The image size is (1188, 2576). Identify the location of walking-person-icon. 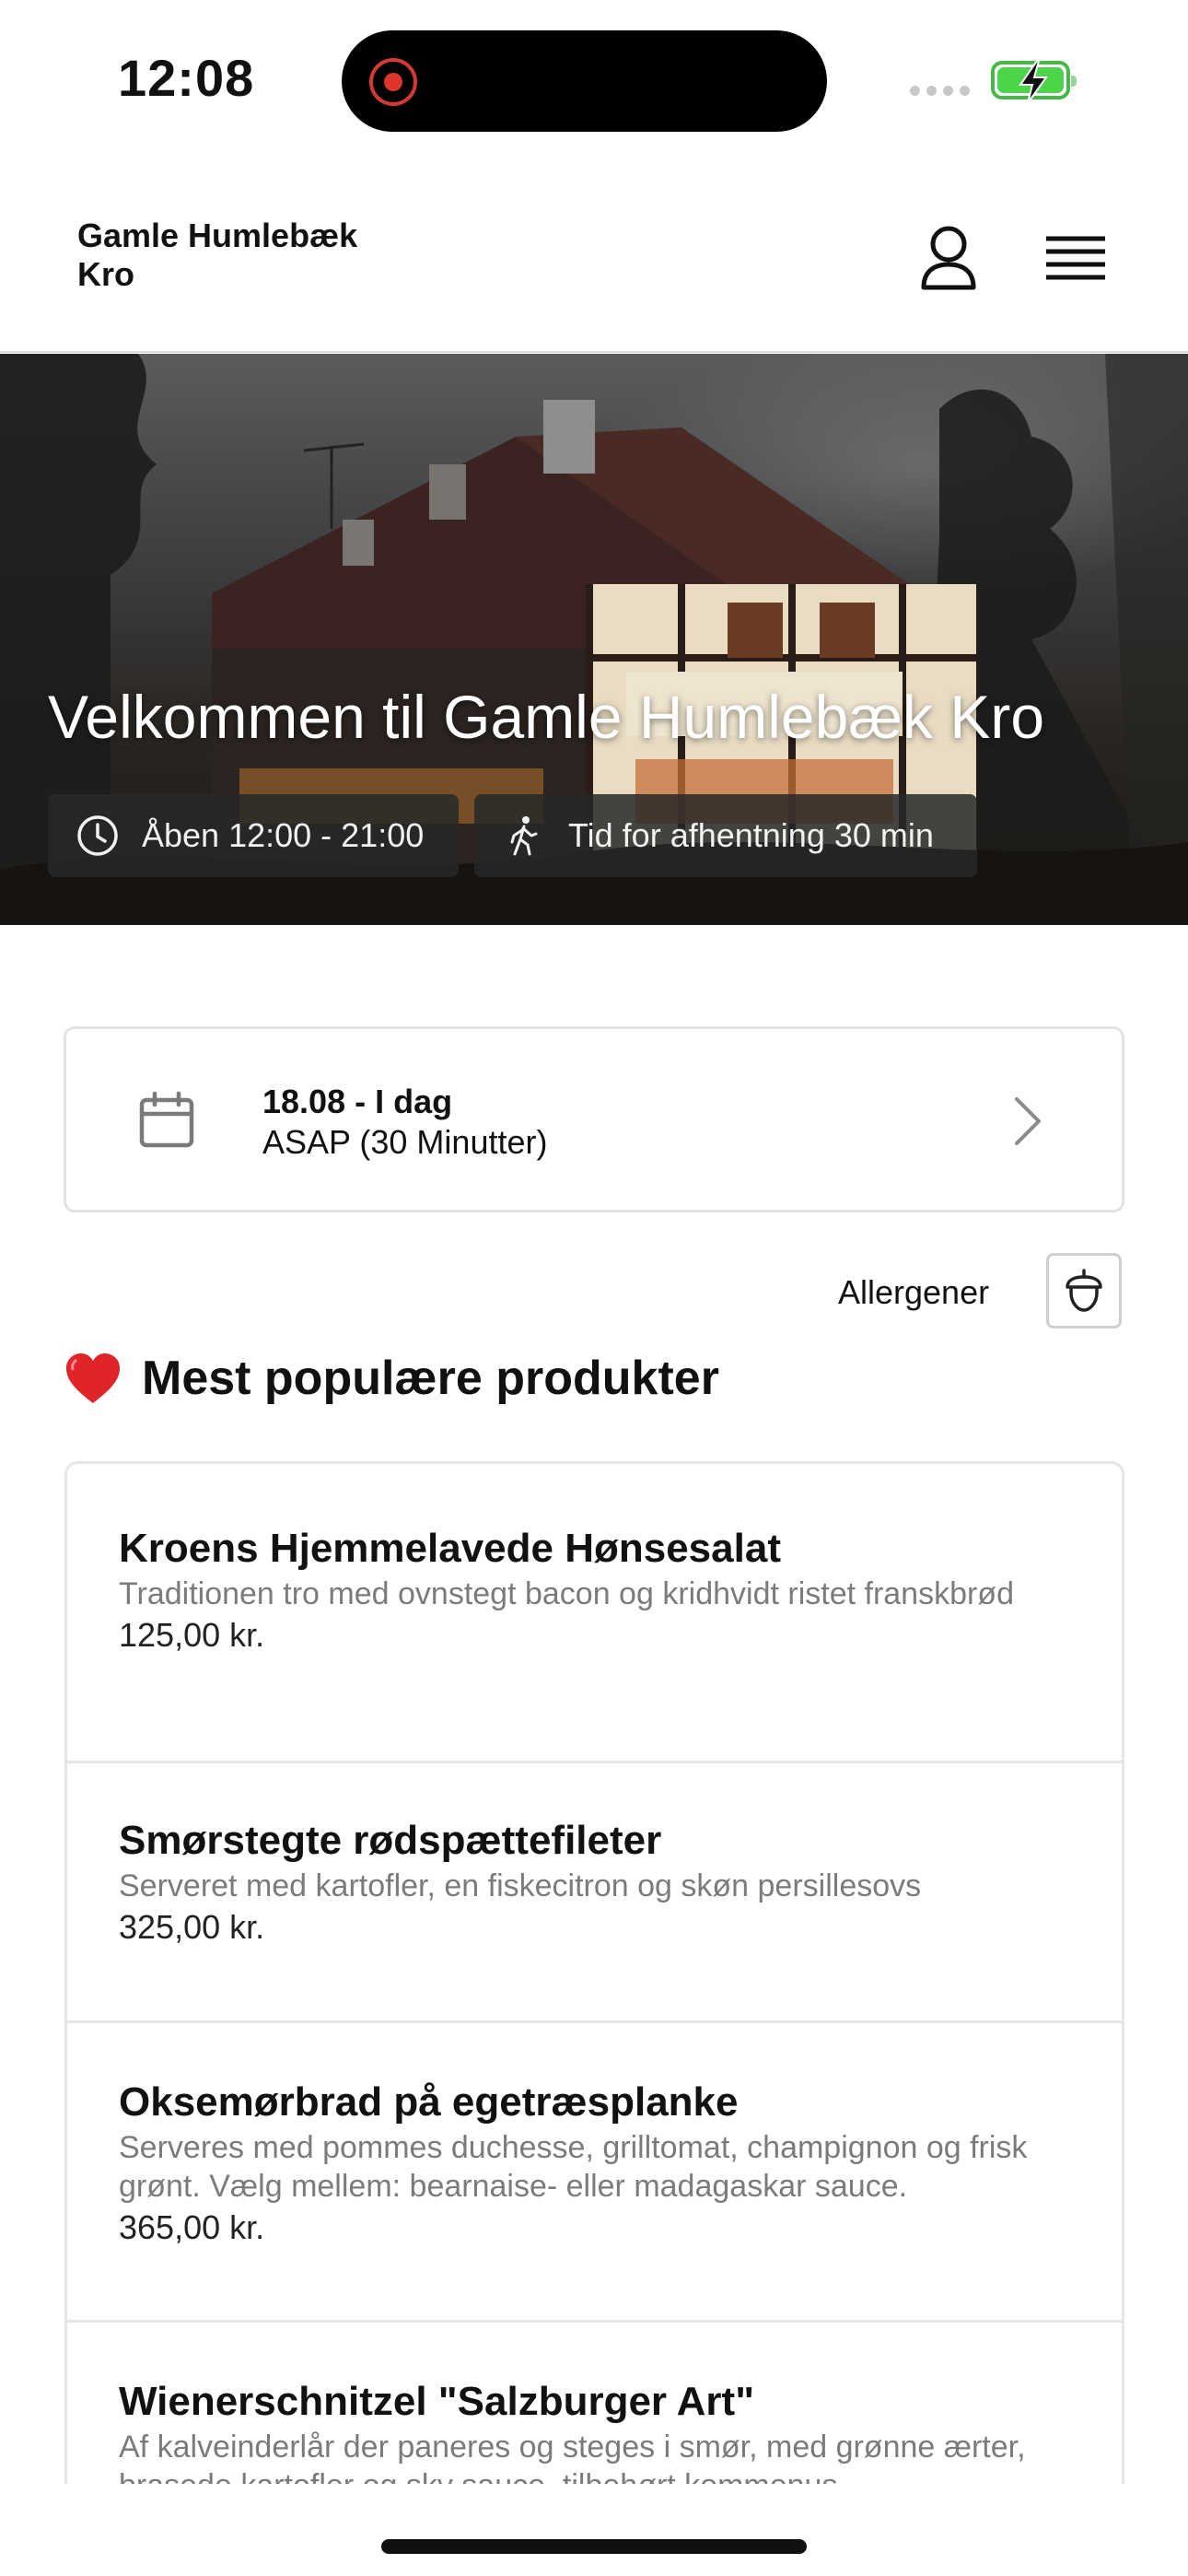
(524, 836).